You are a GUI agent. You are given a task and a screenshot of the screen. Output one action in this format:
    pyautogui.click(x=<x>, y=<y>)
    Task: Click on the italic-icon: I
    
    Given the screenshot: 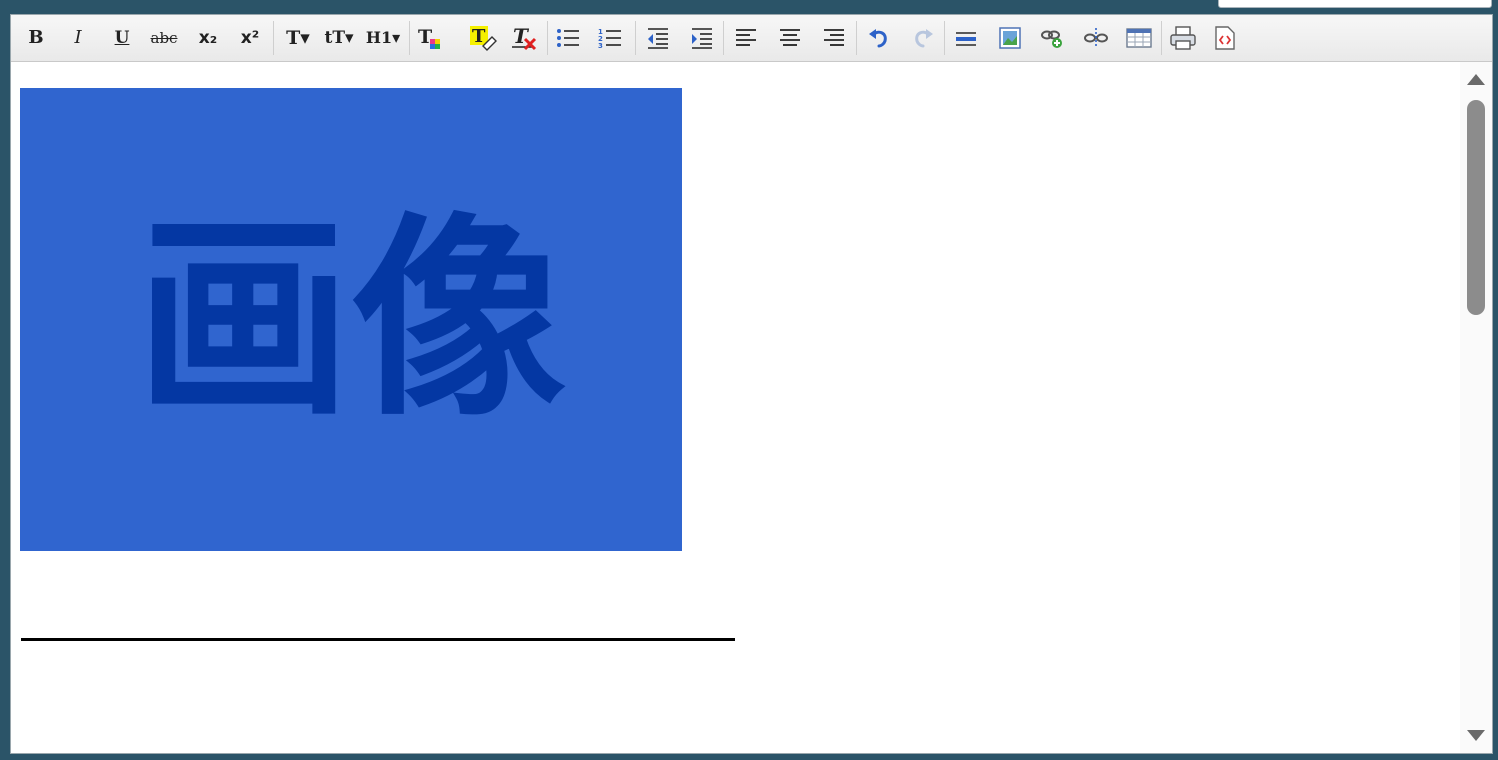 What is the action you would take?
    pyautogui.click(x=78, y=37)
    